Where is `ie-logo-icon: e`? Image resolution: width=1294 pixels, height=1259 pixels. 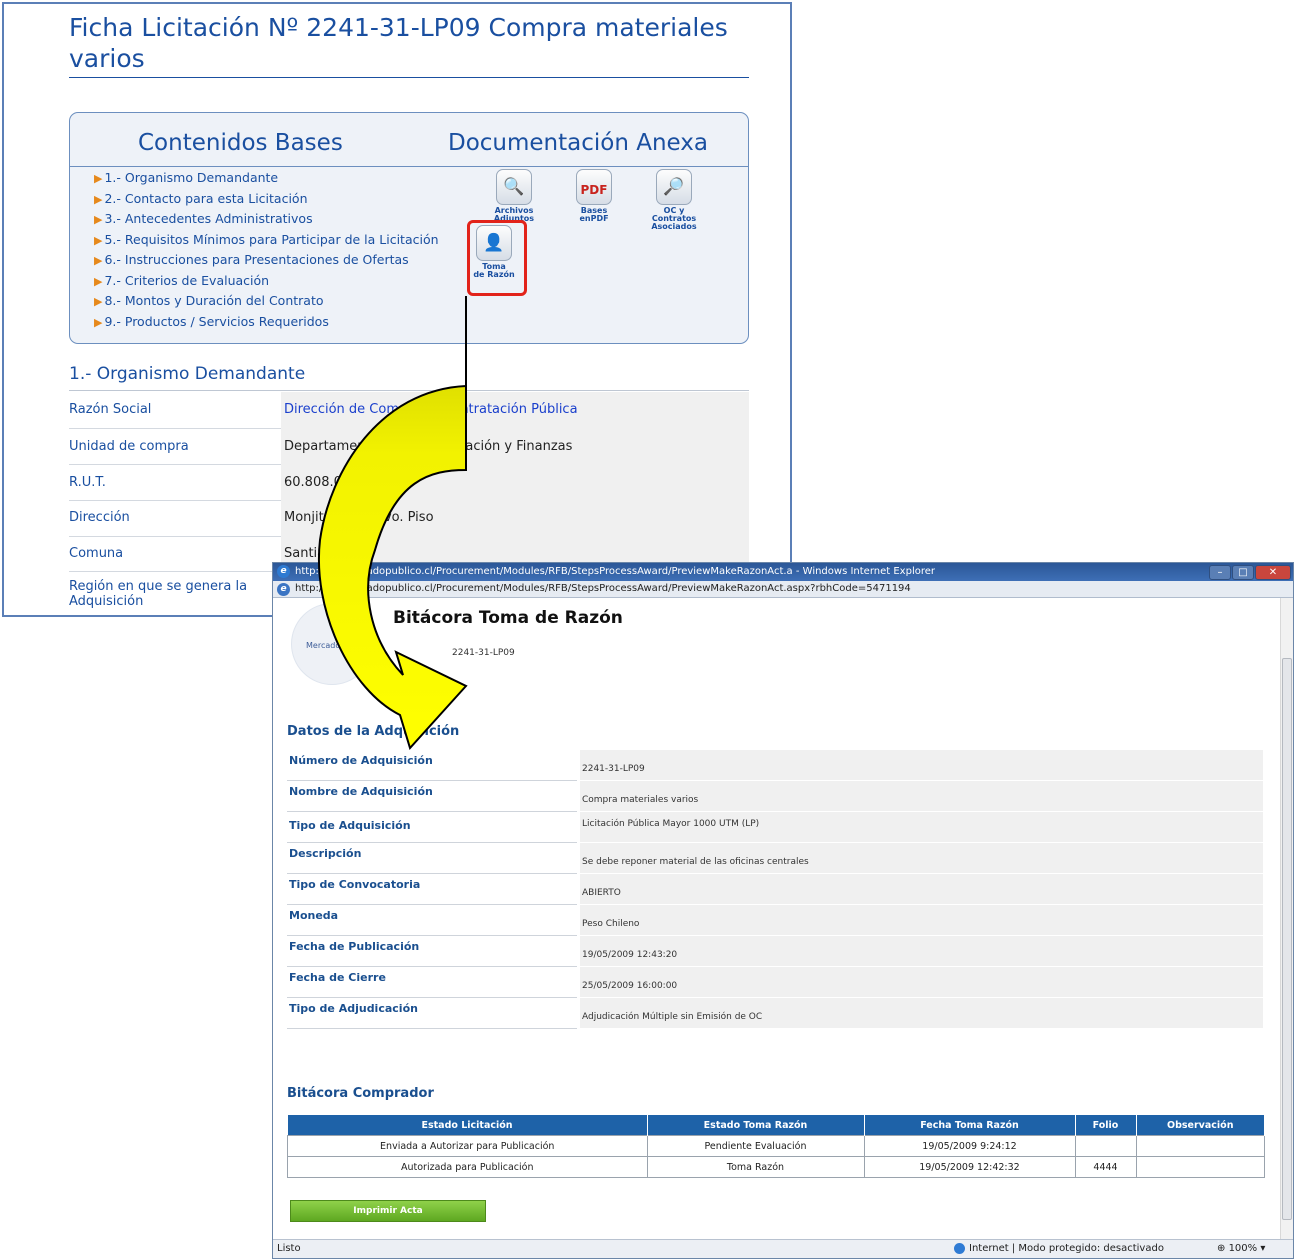
ie-logo-icon: e is located at coordinates (283, 571).